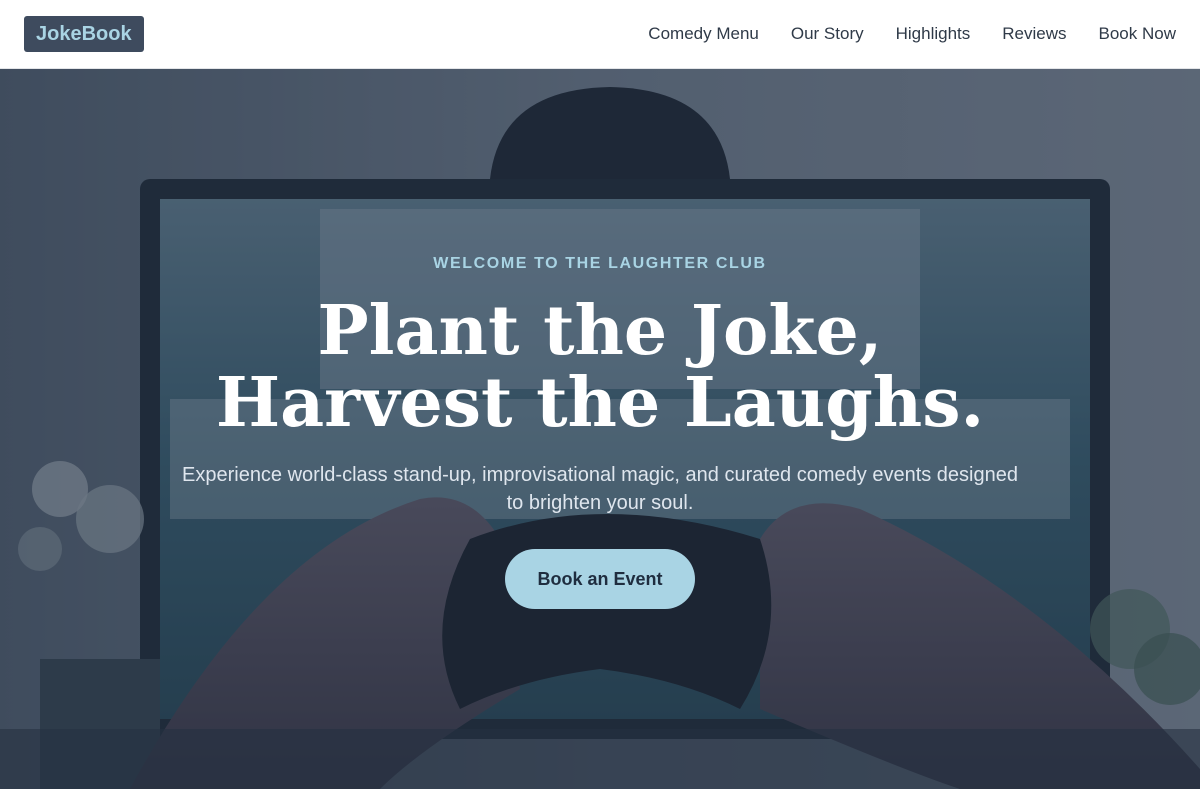 Image resolution: width=1200 pixels, height=800 pixels. I want to click on nav-link-highlights: Highlights, so click(933, 34).